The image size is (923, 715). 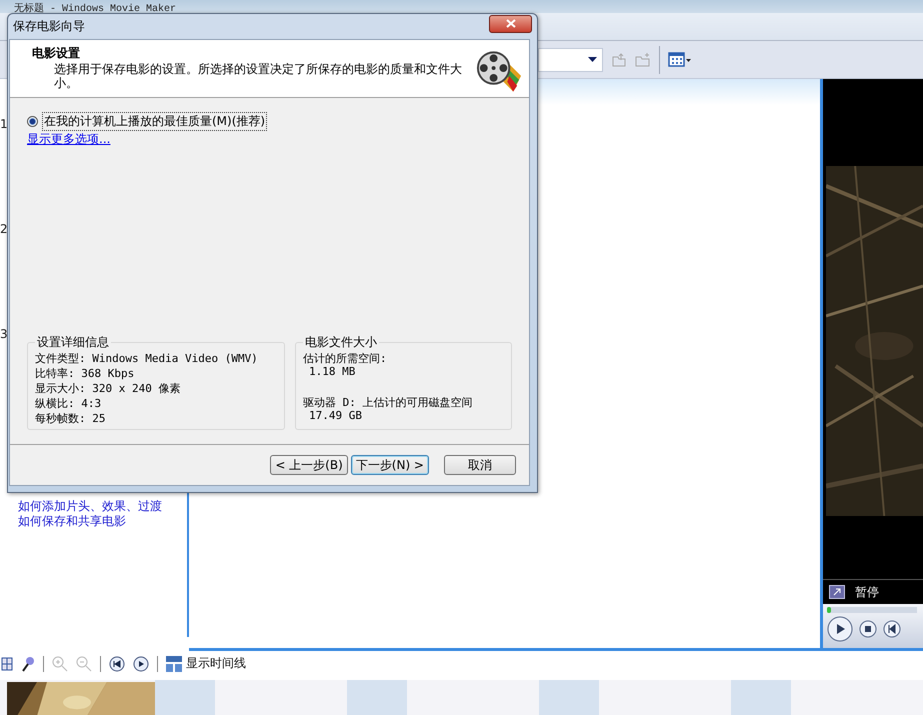 I want to click on seek-track, so click(x=872, y=610).